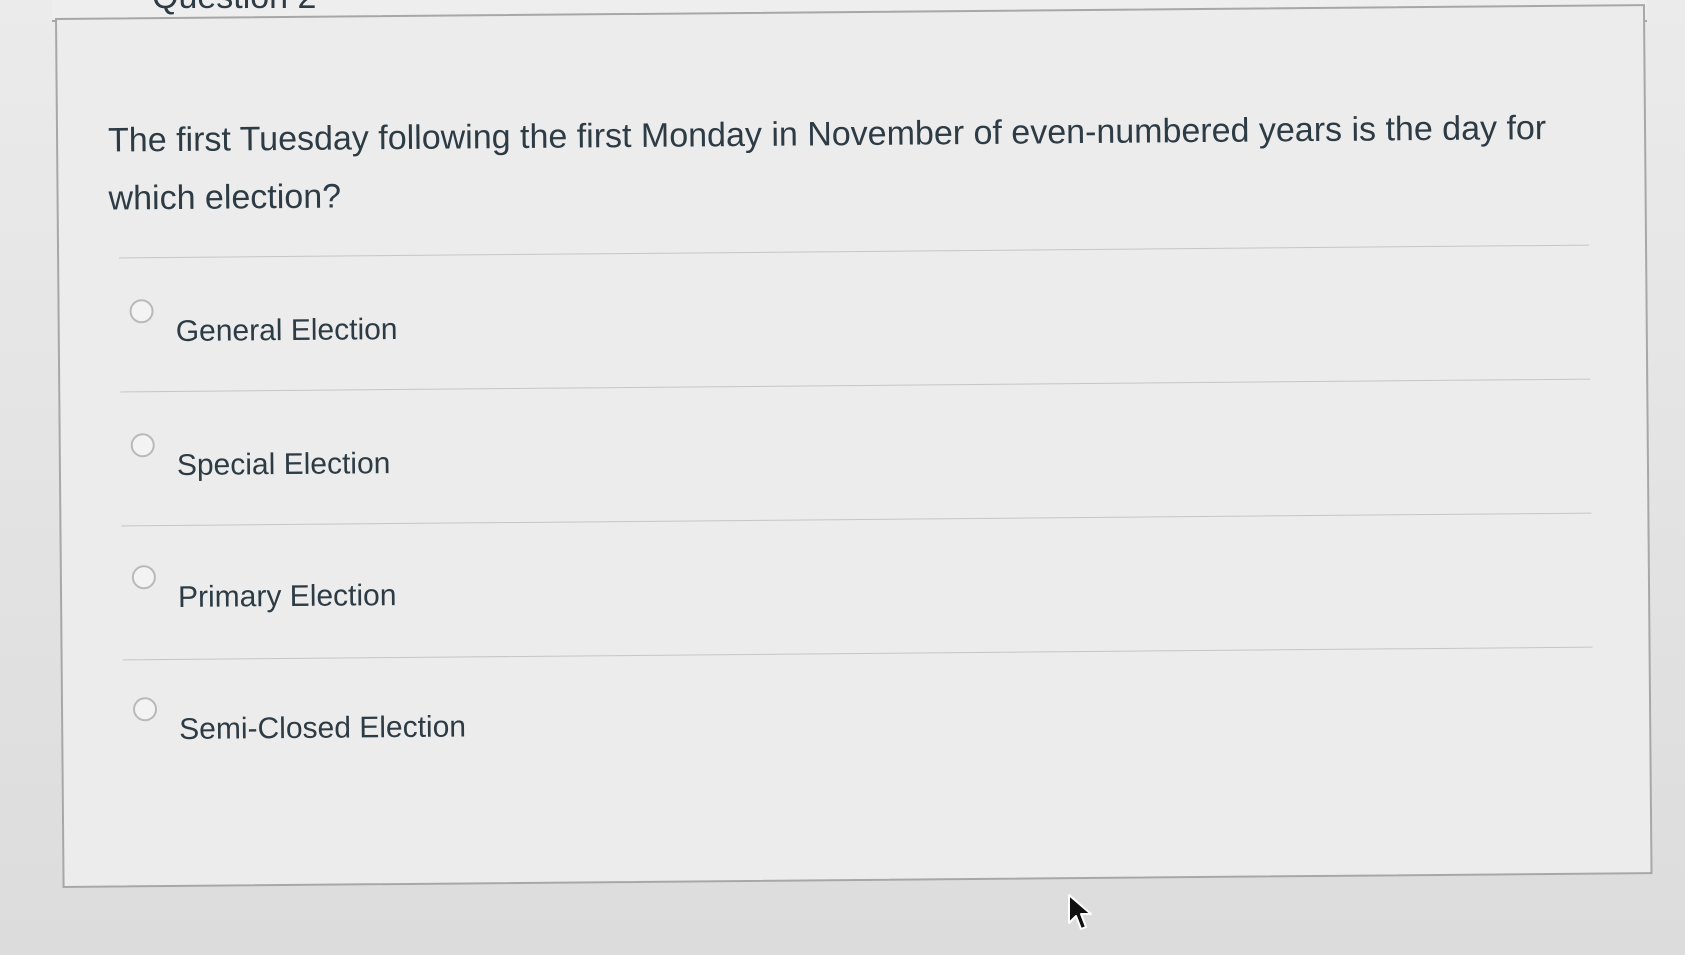  I want to click on answer-label: Special Election, so click(283, 464).